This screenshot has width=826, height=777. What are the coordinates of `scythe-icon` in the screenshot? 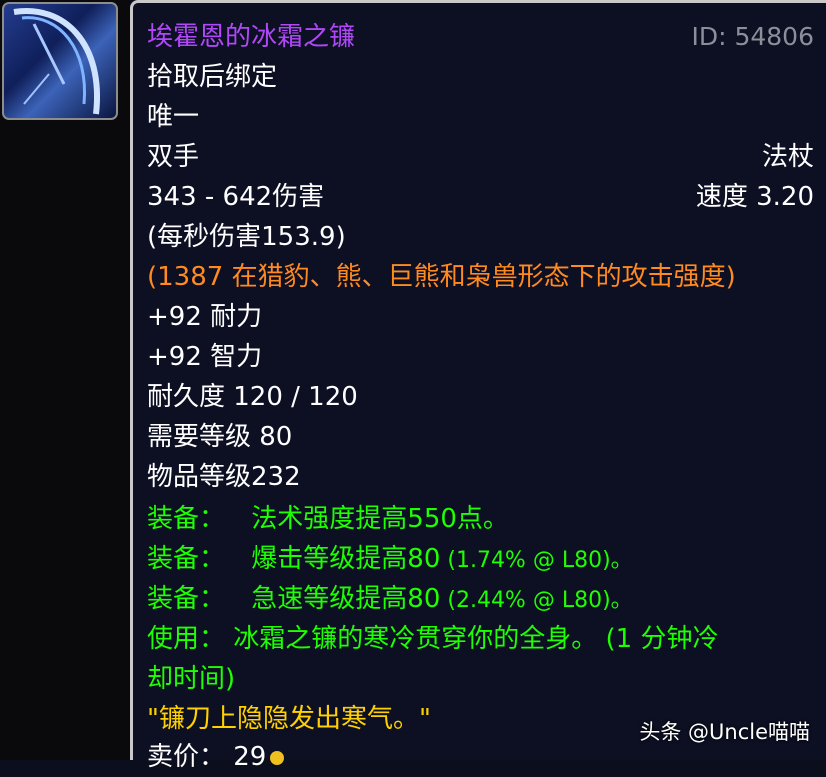 It's located at (56, 61).